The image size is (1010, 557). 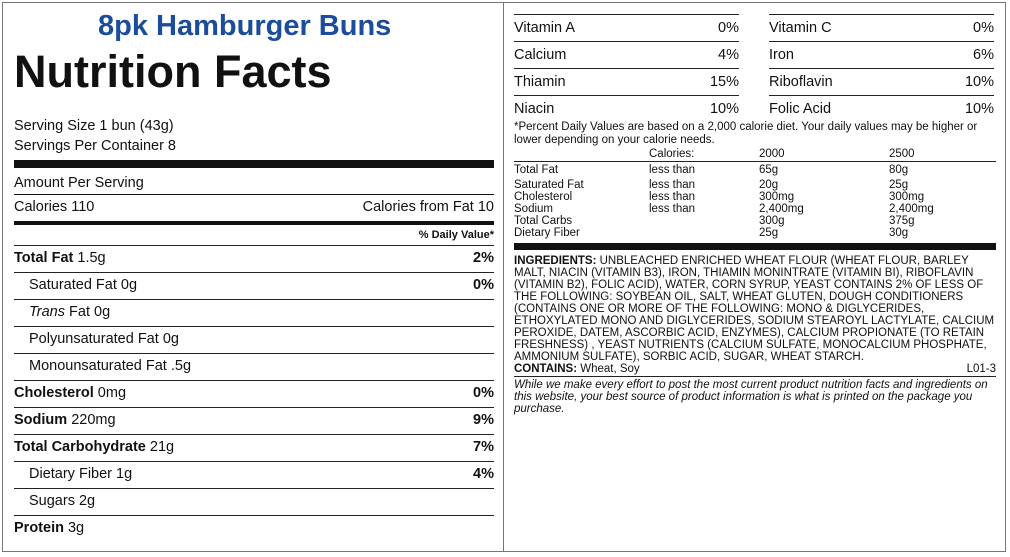 What do you see at coordinates (544, 28) in the screenshot?
I see `vitamin-name: Vitamin A` at bounding box center [544, 28].